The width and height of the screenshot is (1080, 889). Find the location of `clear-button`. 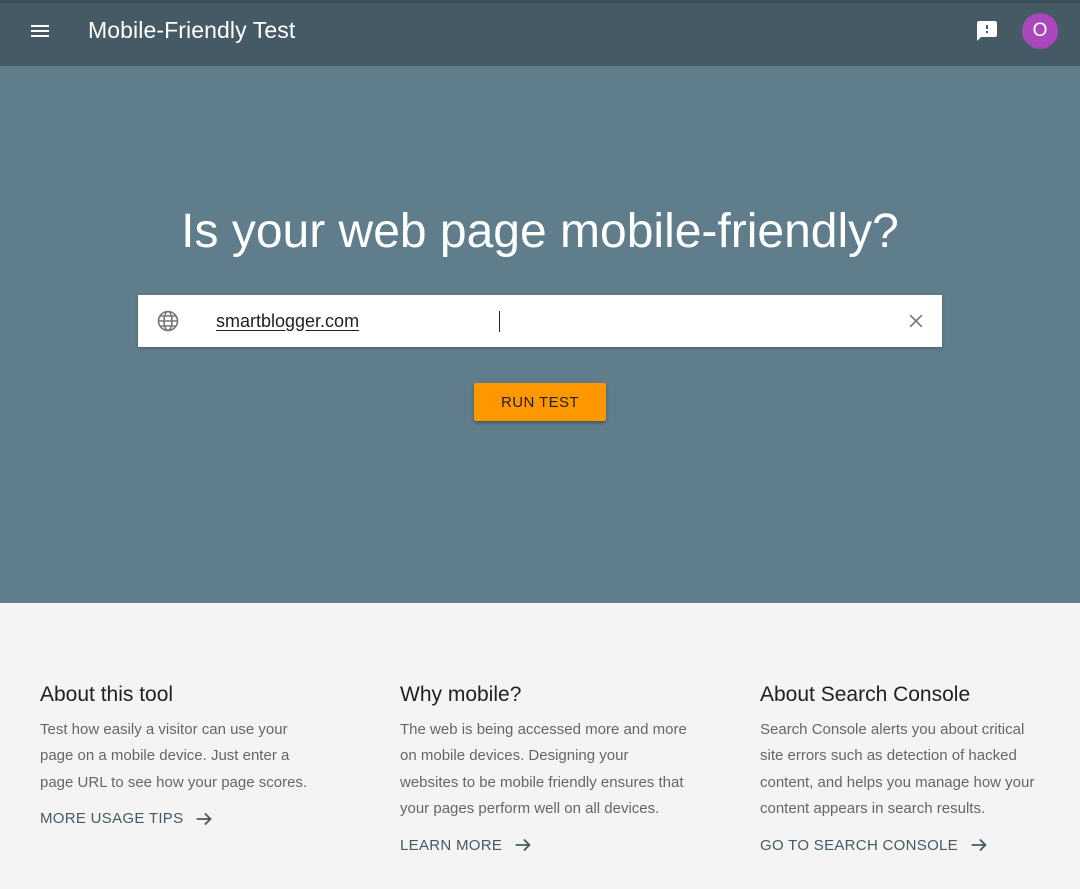

clear-button is located at coordinates (916, 321).